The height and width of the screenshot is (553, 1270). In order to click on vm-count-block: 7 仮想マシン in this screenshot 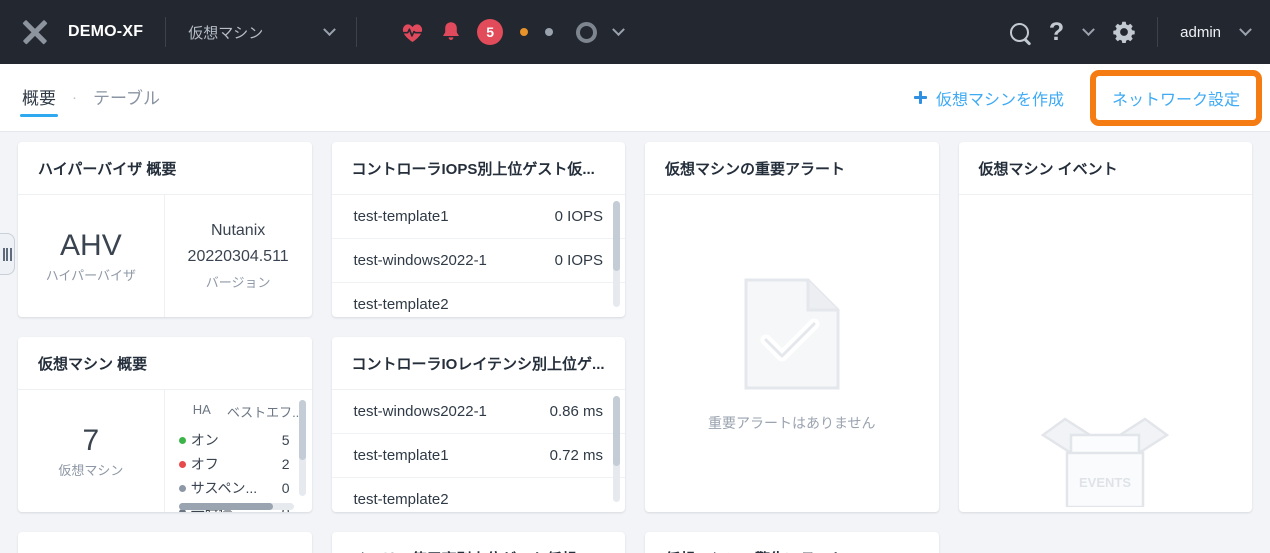, I will do `click(91, 451)`.